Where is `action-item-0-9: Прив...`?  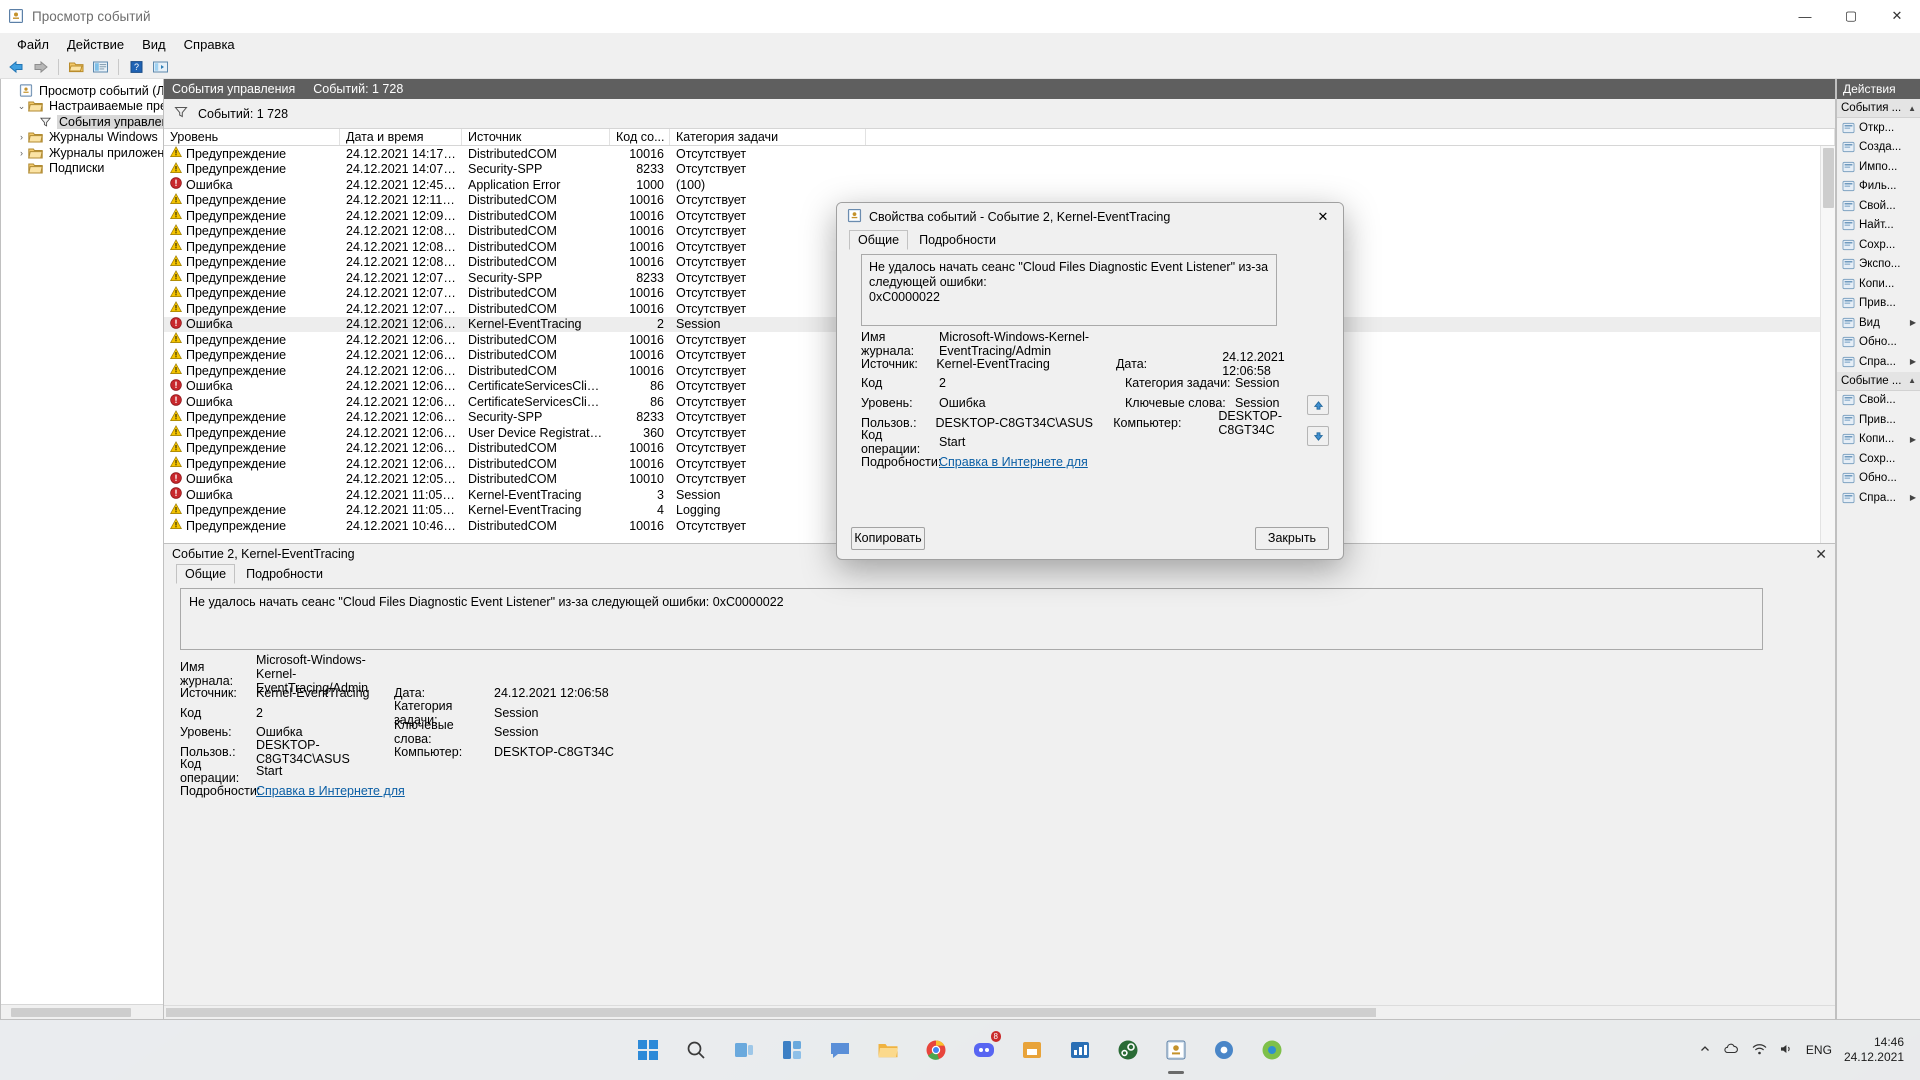 action-item-0-9: Прив... is located at coordinates (1878, 304).